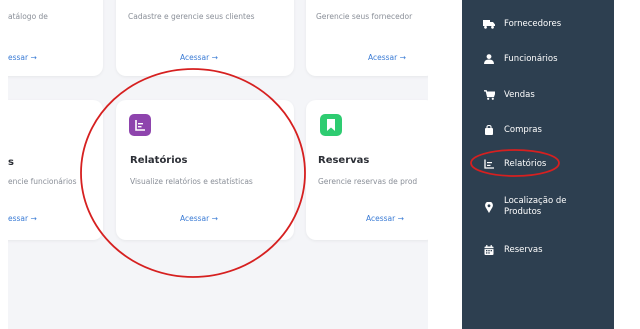 The width and height of the screenshot is (640, 329). Describe the element at coordinates (445, 164) in the screenshot. I see `pane-separator` at that location.